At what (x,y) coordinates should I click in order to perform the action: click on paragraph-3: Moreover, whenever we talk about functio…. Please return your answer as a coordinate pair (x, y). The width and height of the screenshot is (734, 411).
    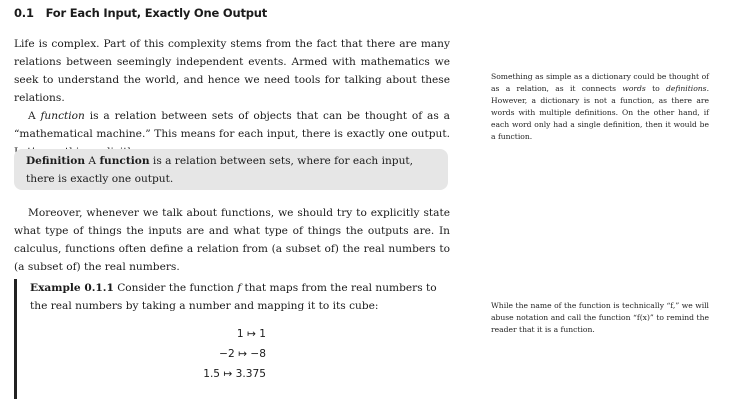
    Looking at the image, I should click on (232, 240).